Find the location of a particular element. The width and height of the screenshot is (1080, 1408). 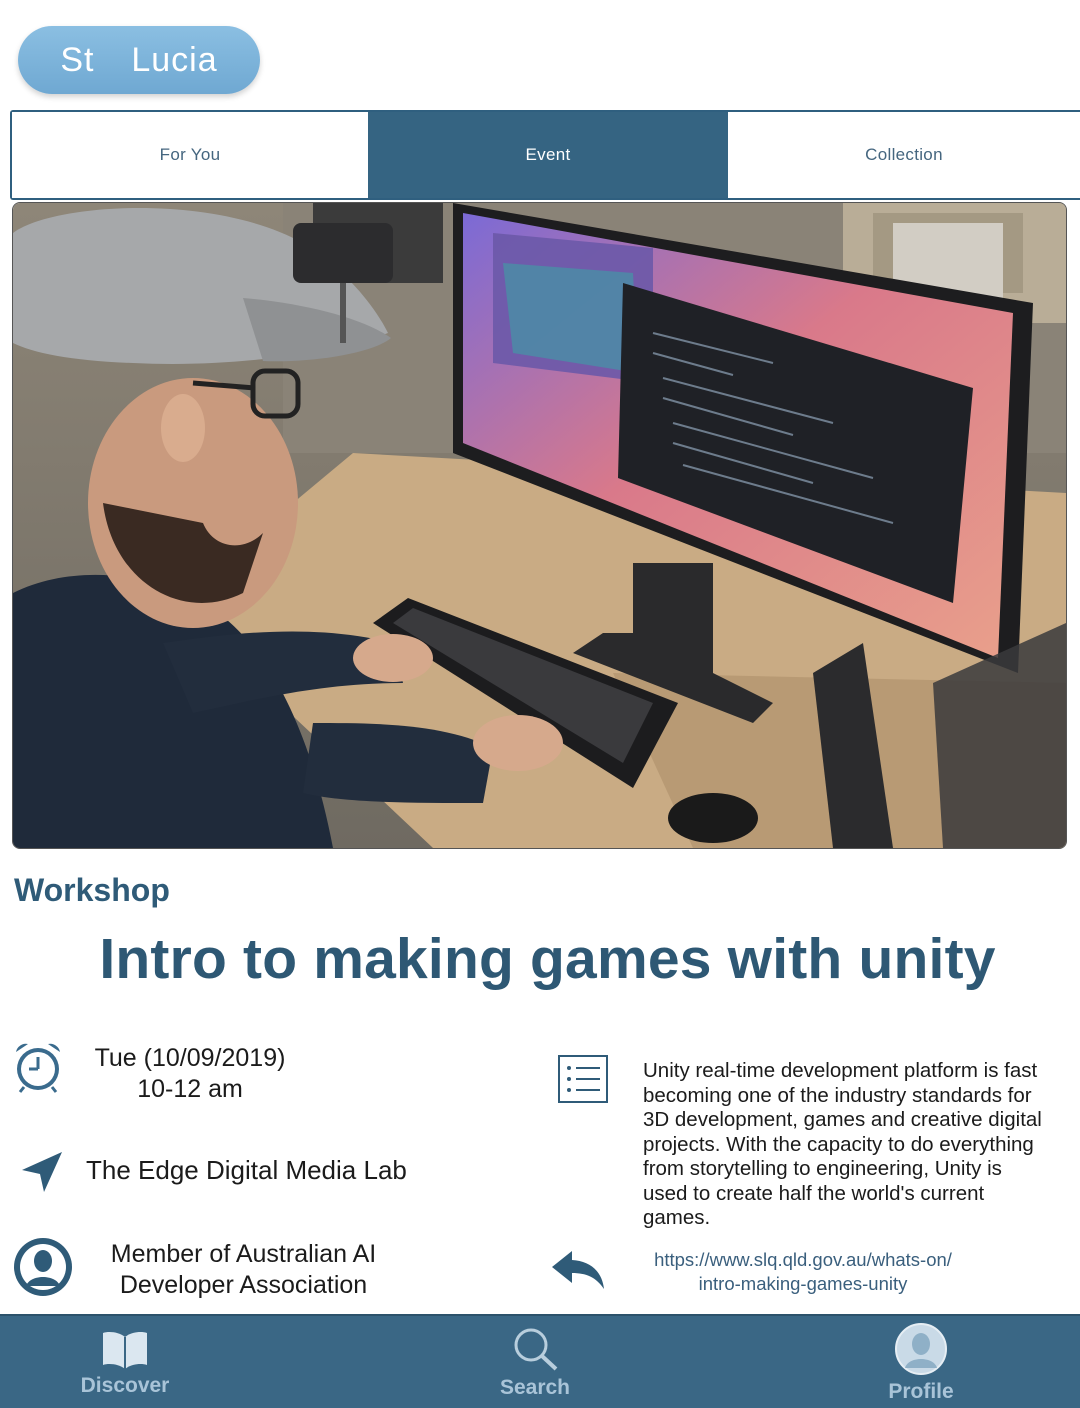

category-tabs: For You Event Collection is located at coordinates (545, 155).